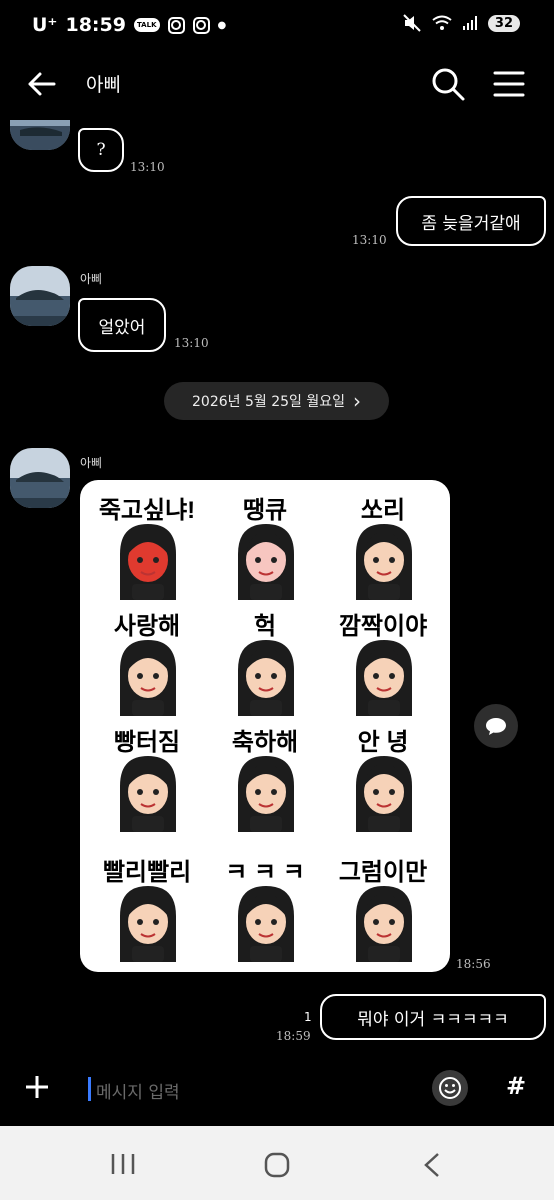 The width and height of the screenshot is (554, 1200). I want to click on sticker-cell: 안 녕, so click(383, 780).